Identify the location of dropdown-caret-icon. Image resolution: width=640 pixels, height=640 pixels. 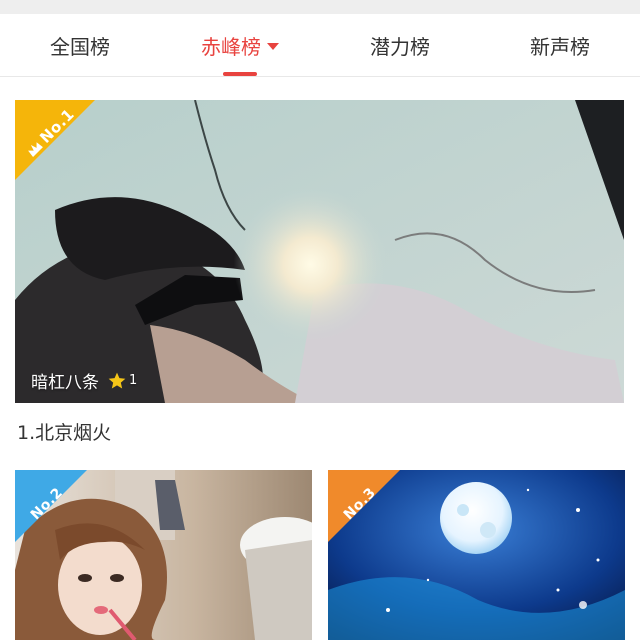
(273, 46).